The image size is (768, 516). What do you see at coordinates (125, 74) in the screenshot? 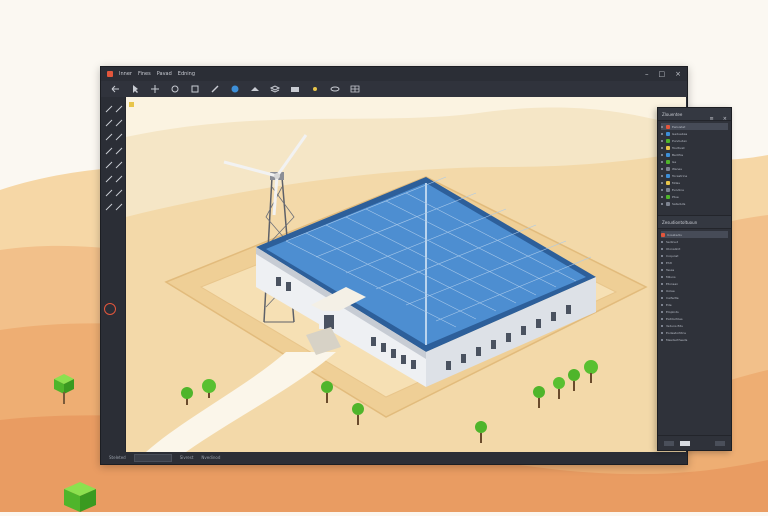
I see `menu-item: Inner` at bounding box center [125, 74].